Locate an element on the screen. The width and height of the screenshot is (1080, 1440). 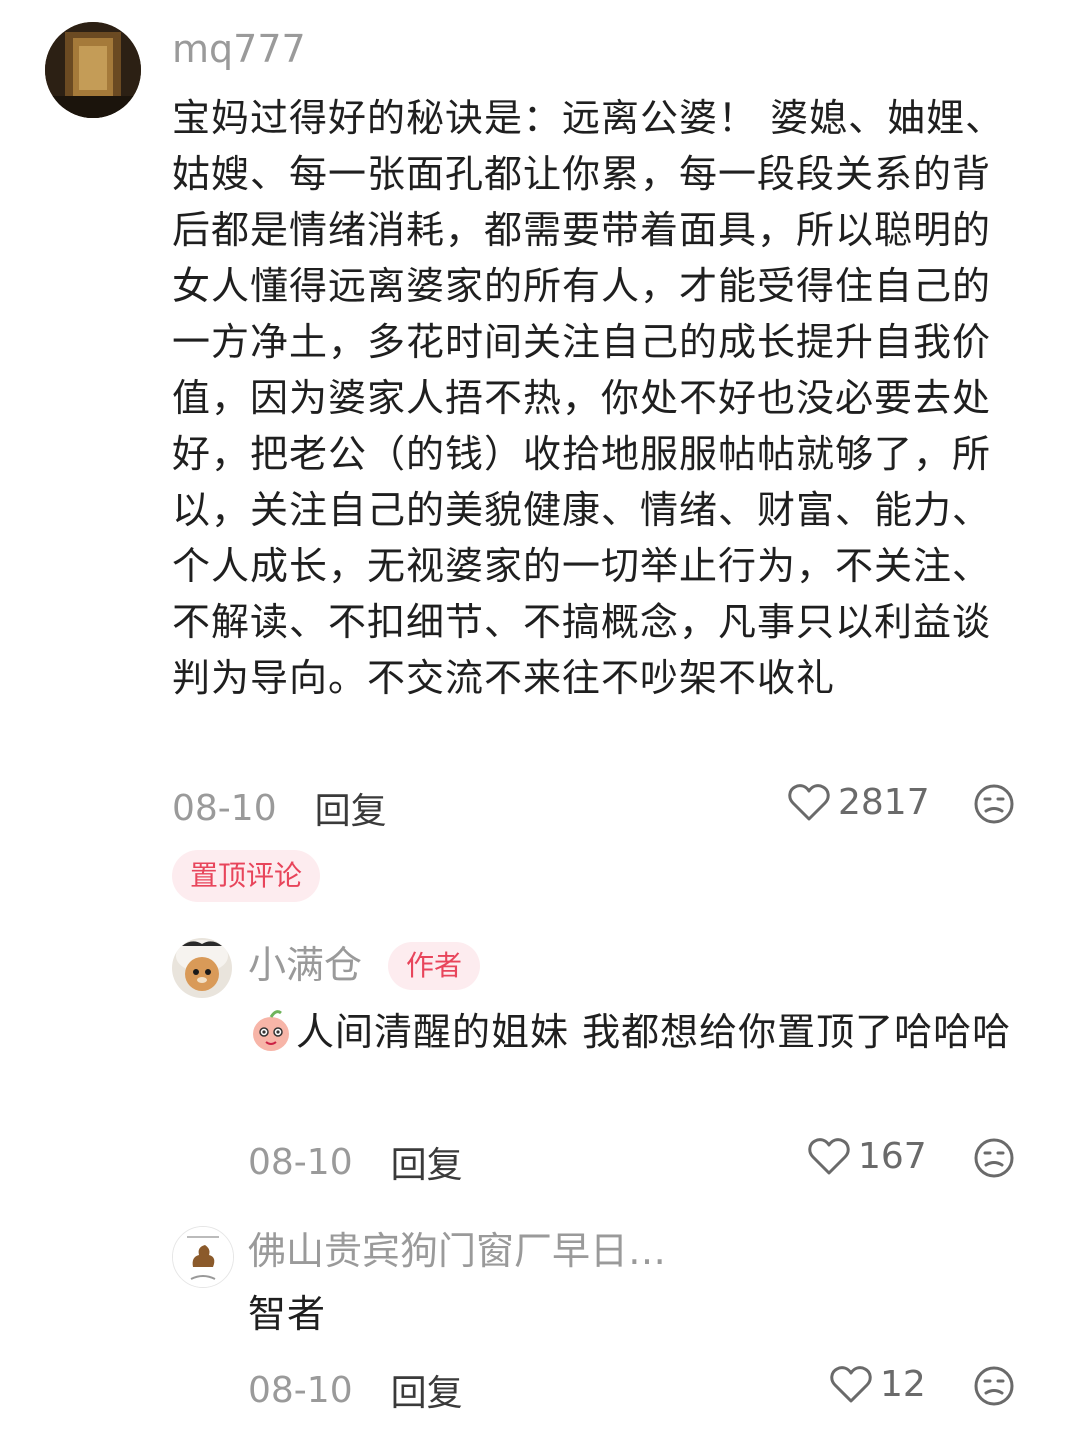
avatar-image is located at coordinates (93, 70).